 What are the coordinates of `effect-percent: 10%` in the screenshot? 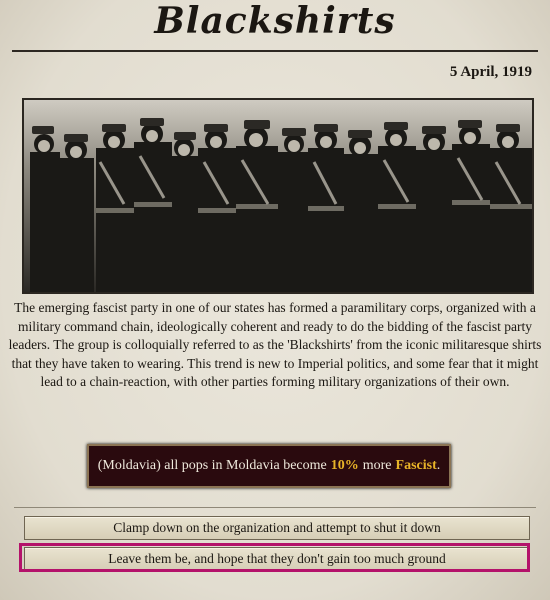 It's located at (344, 465).